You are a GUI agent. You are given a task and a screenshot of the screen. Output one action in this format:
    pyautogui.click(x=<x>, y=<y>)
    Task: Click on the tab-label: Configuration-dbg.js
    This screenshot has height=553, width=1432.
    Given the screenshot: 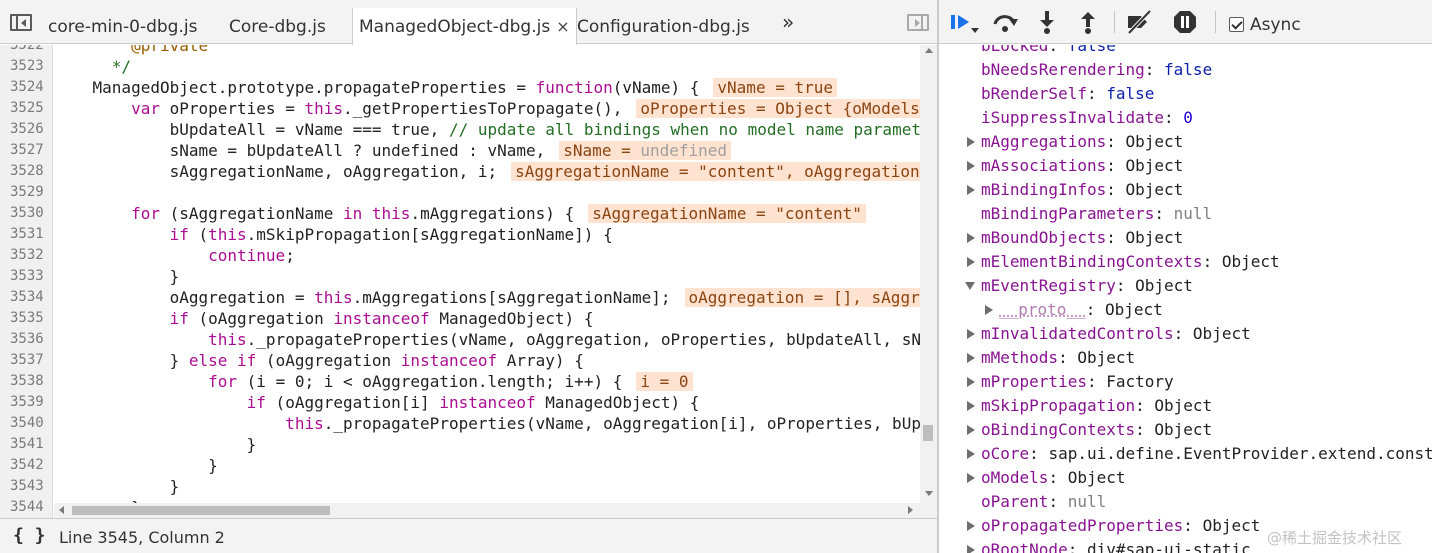 What is the action you would take?
    pyautogui.click(x=663, y=27)
    